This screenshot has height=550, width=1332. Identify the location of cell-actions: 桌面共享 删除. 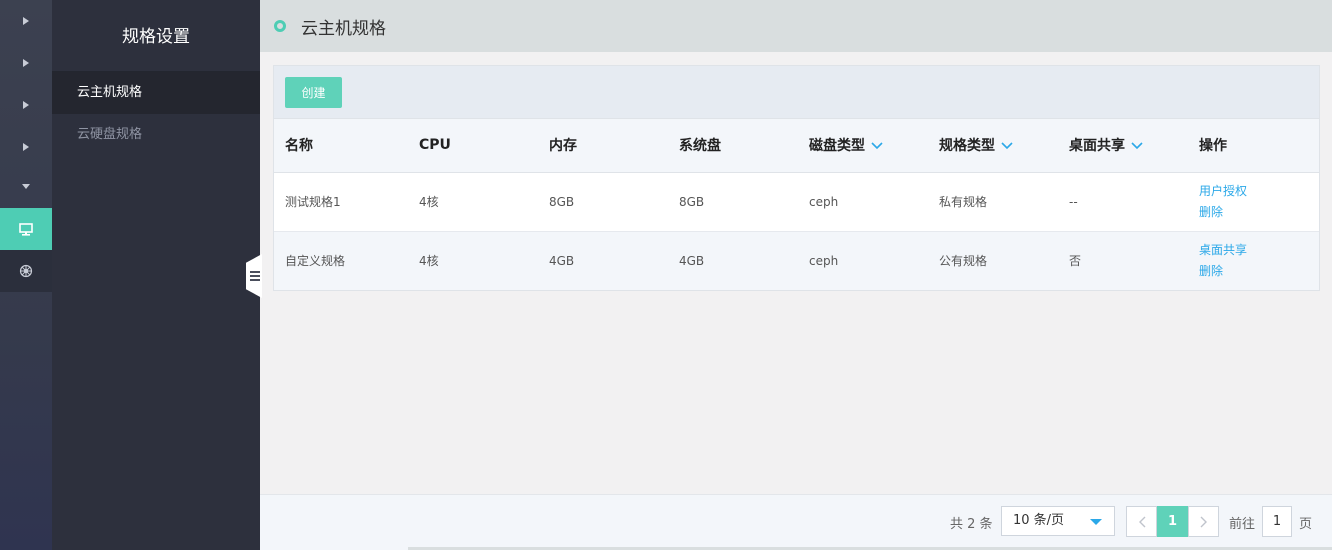
(1253, 260).